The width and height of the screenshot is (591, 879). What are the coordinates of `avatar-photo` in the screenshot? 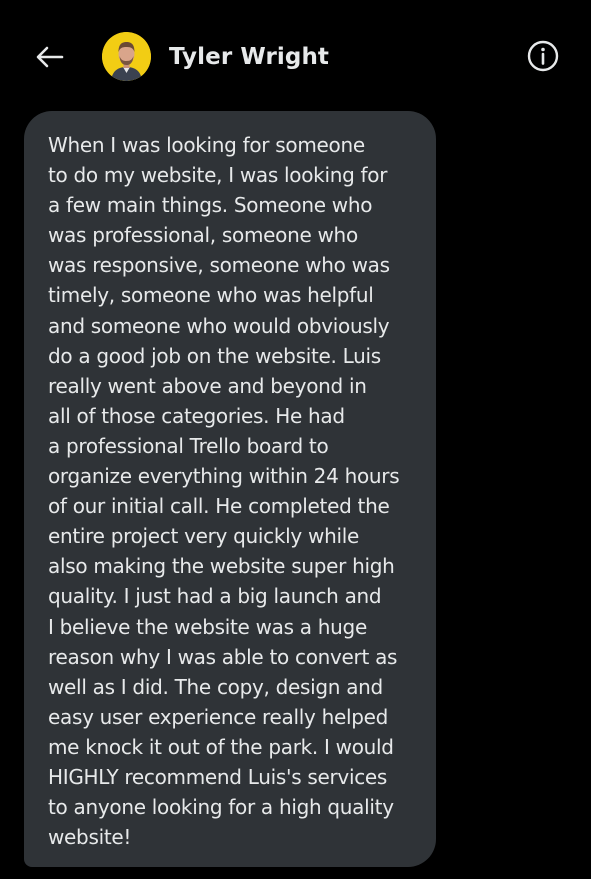 It's located at (126, 56).